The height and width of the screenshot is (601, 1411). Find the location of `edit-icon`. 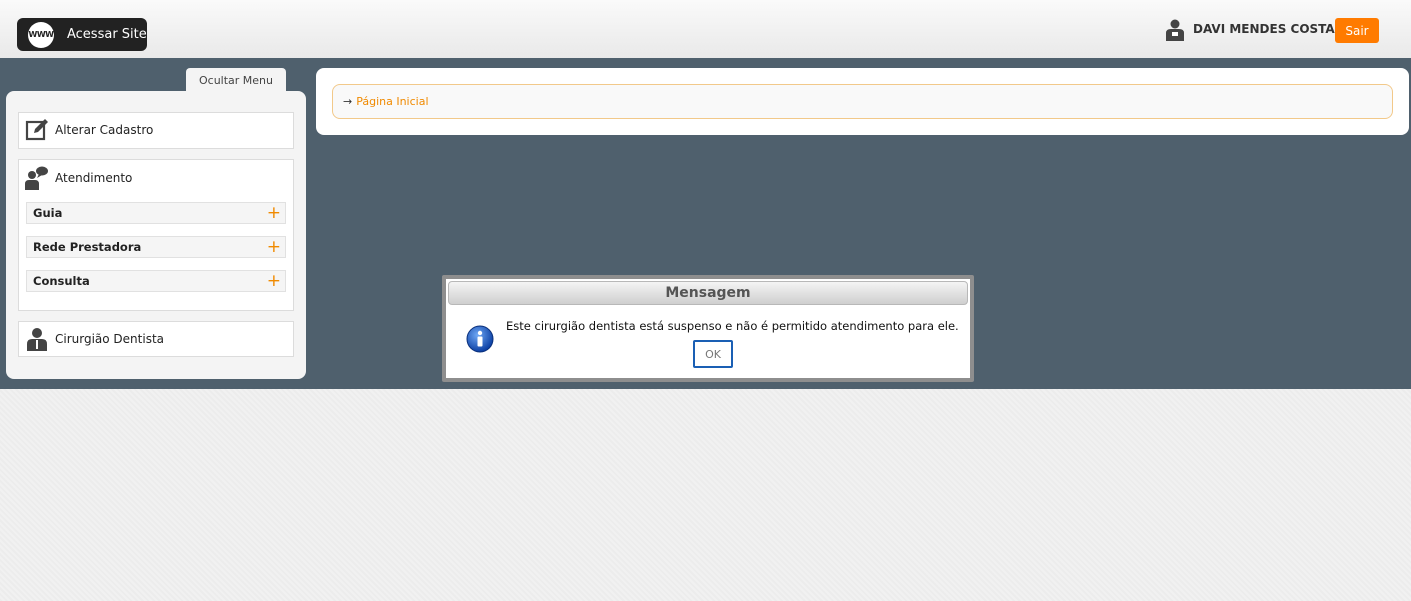

edit-icon is located at coordinates (36, 130).